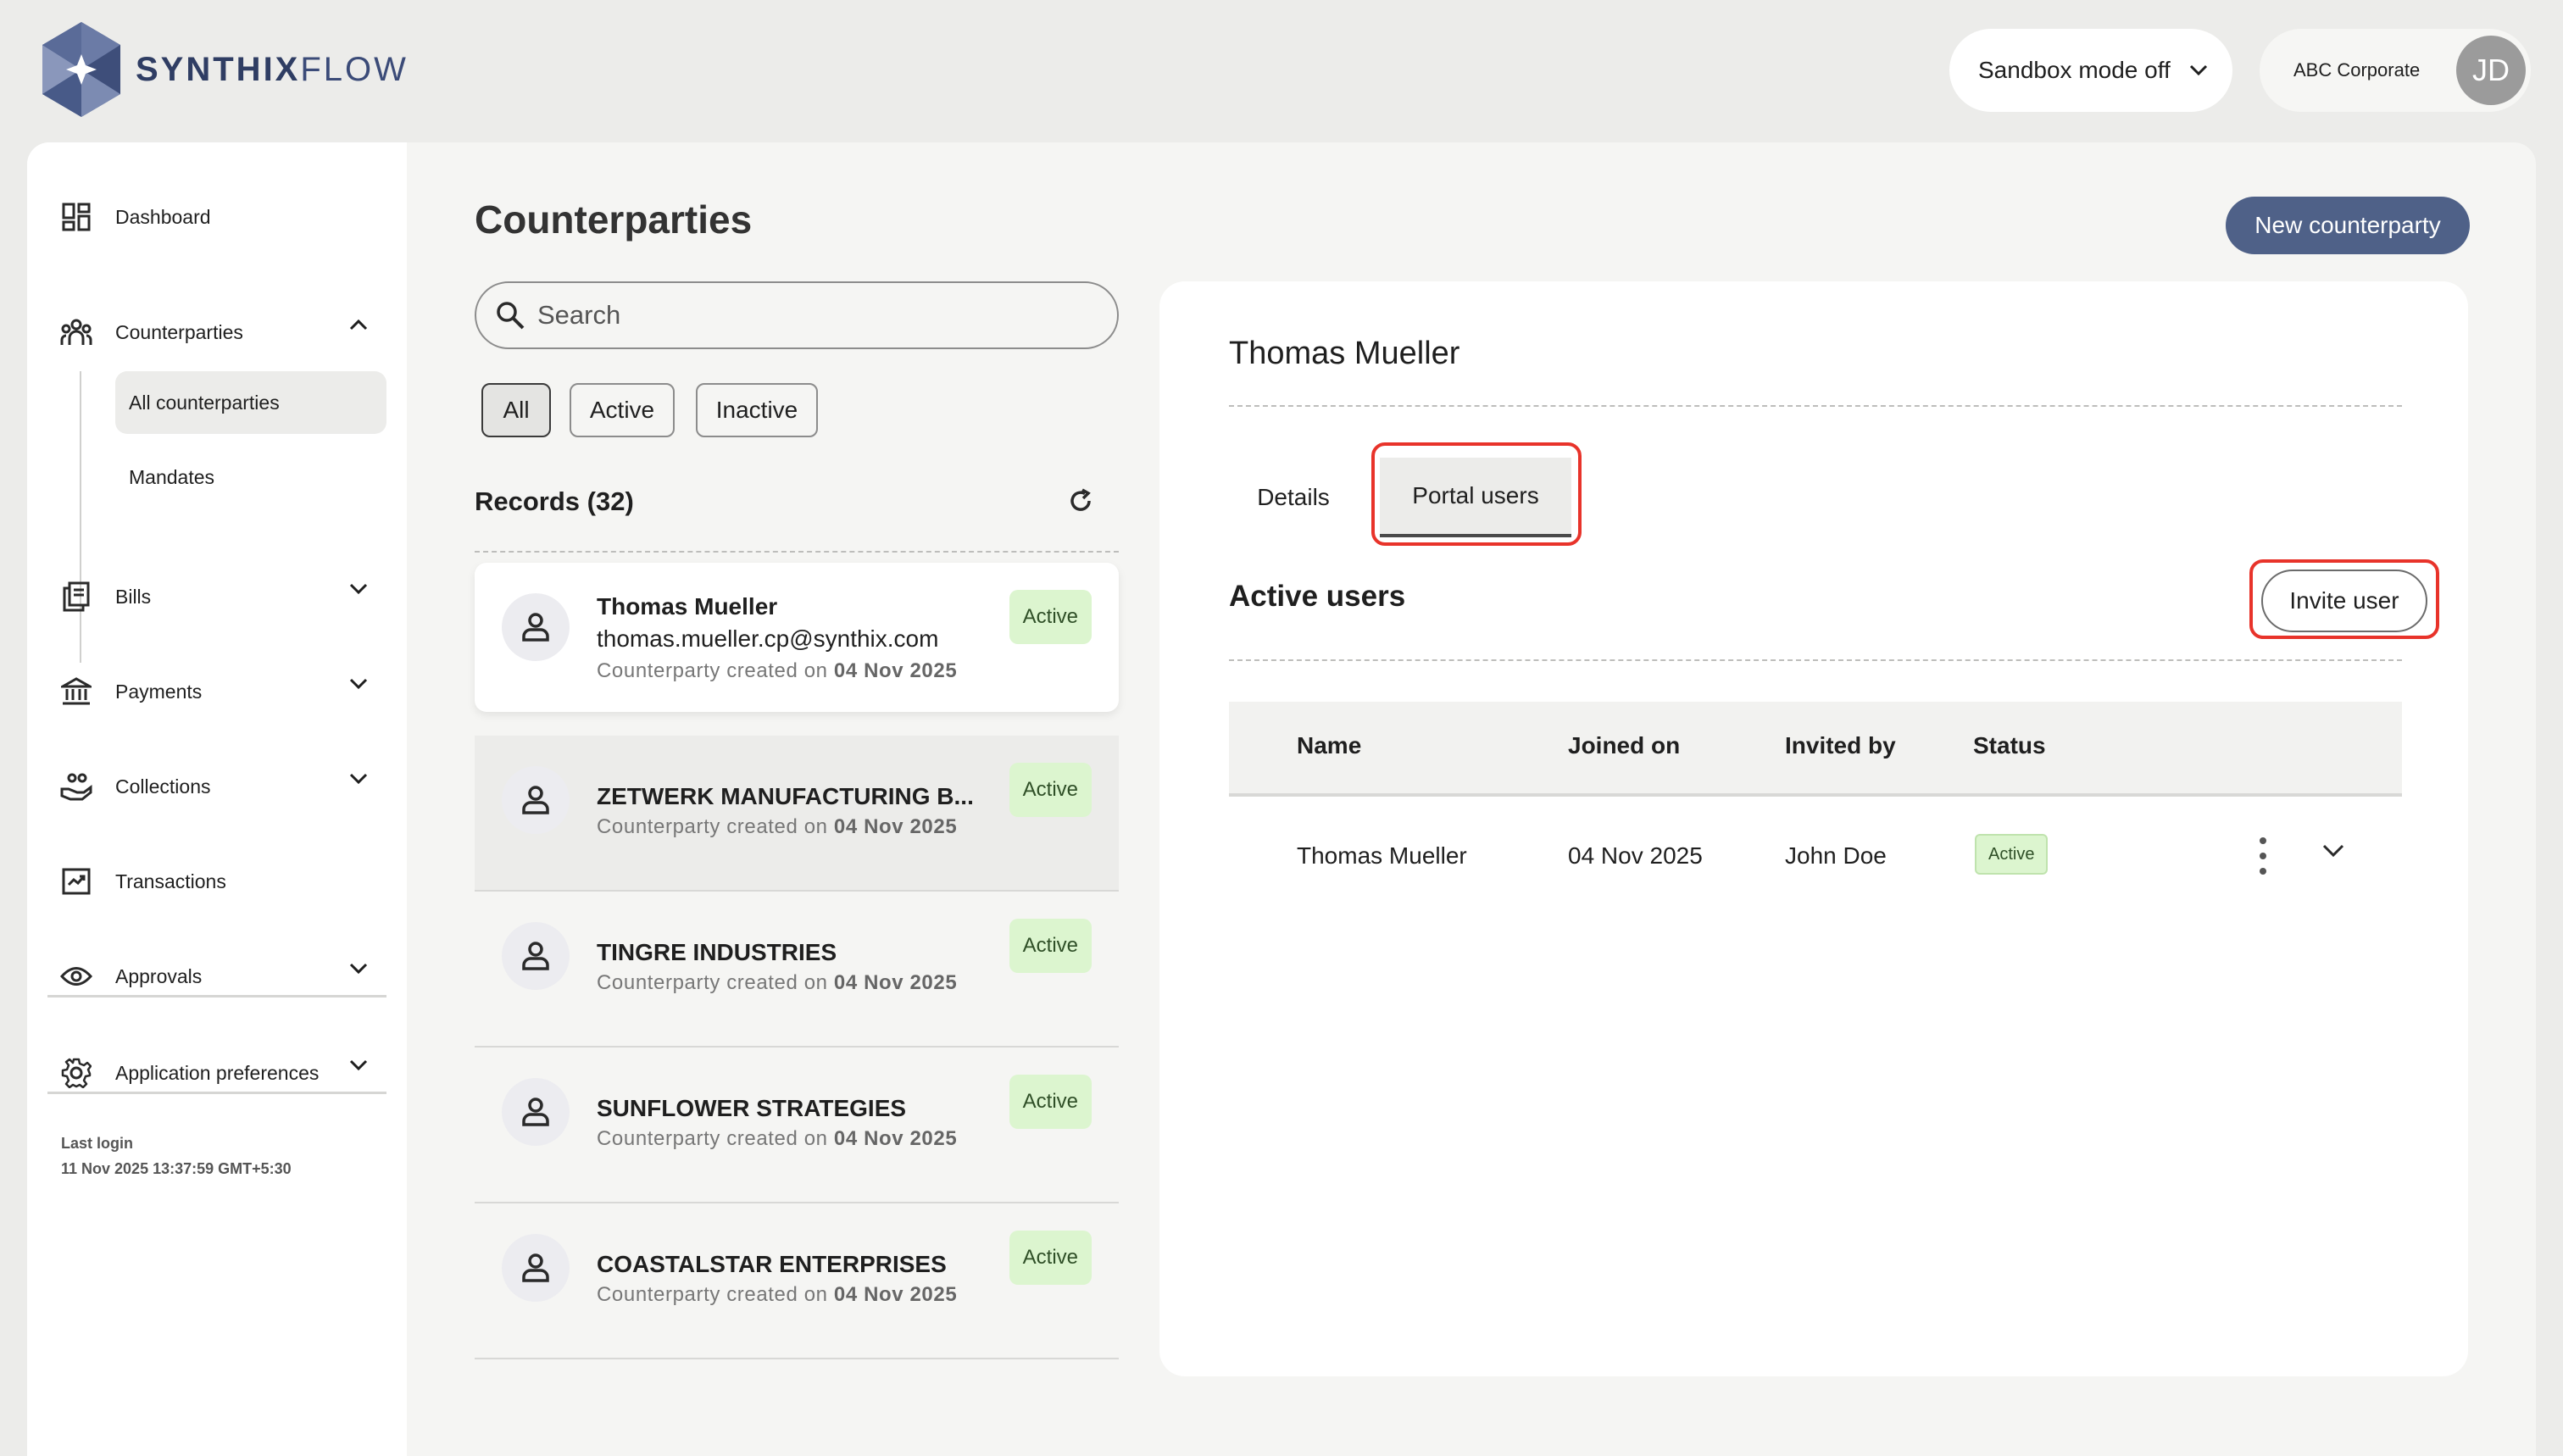 Image resolution: width=2563 pixels, height=1456 pixels. I want to click on org-name: ABC Corporate, so click(2357, 70).